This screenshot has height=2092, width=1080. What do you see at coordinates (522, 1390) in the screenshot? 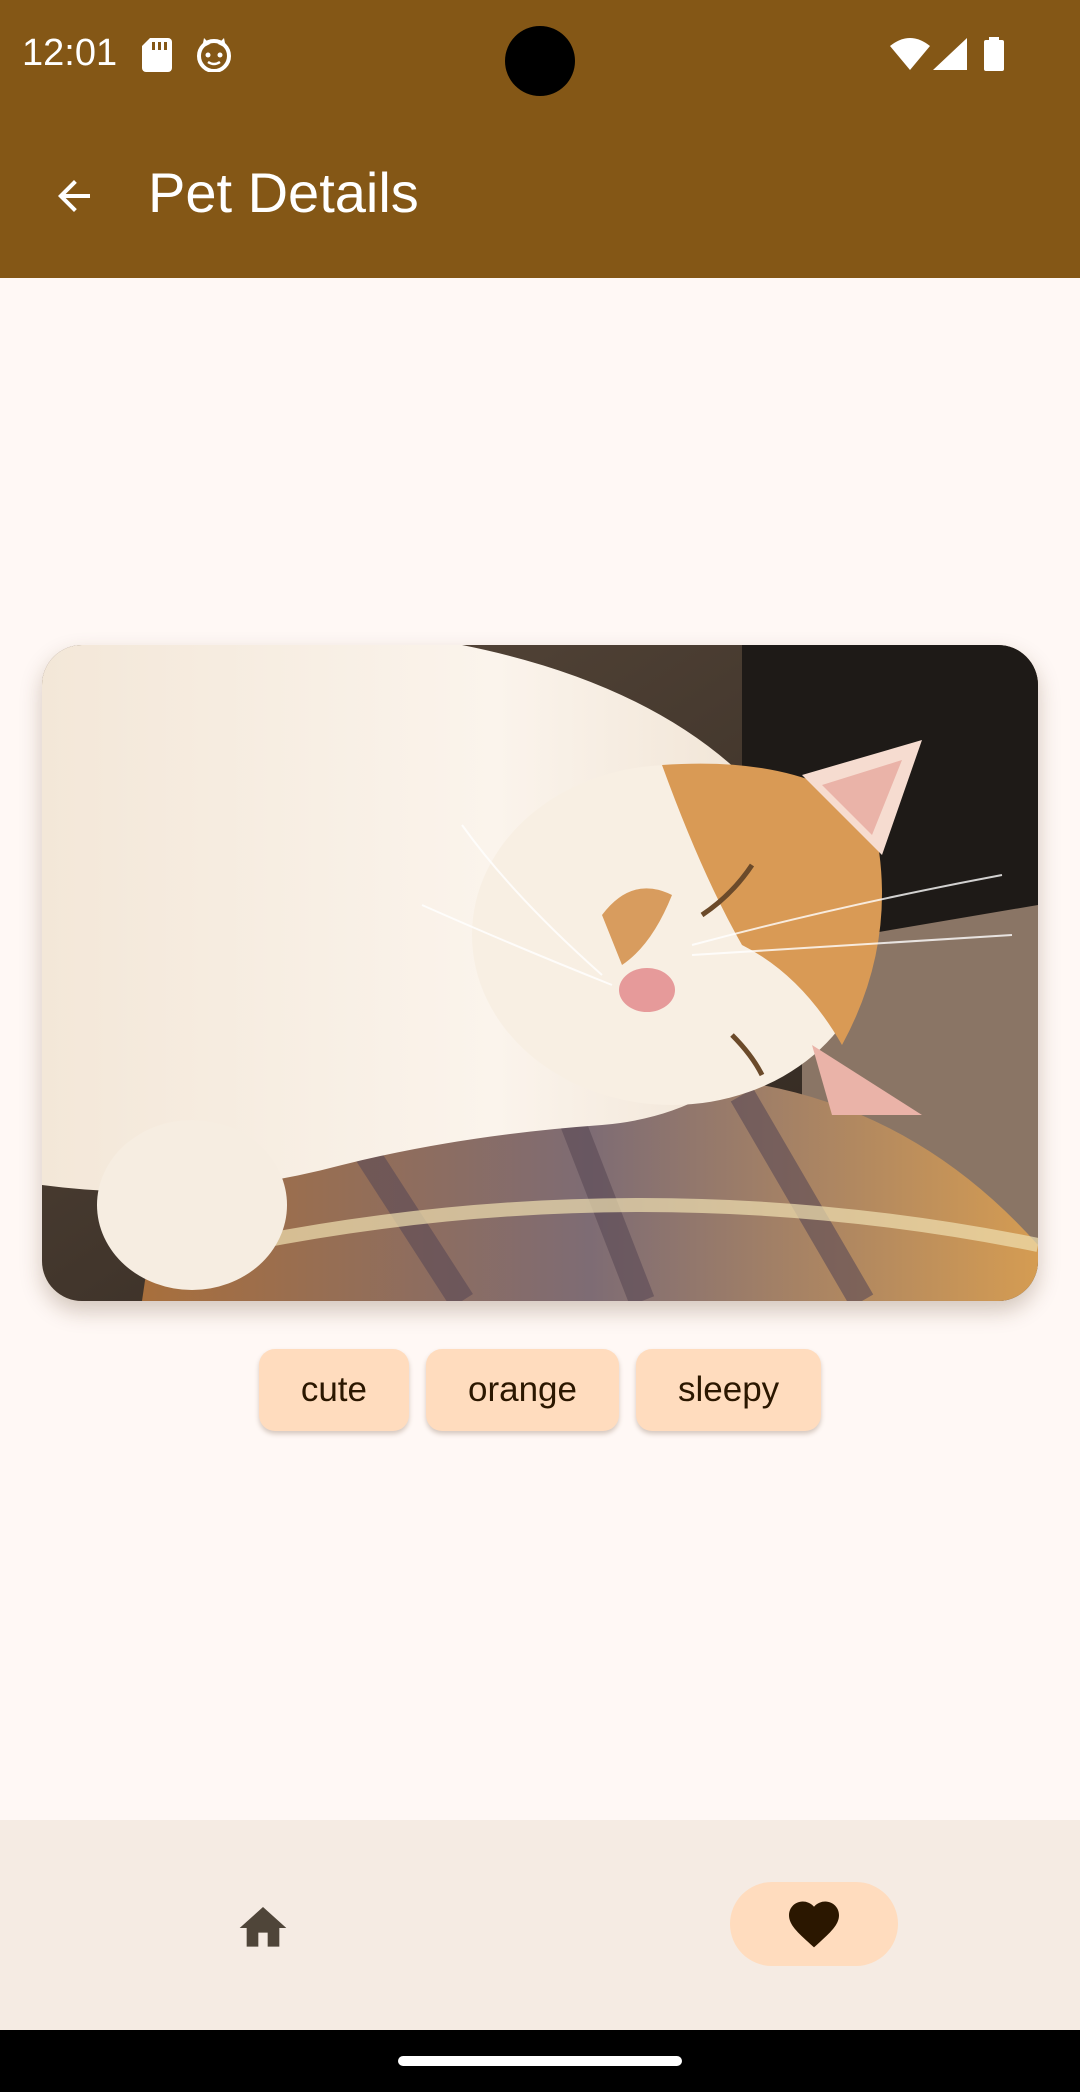
I see `tag-chip-orange: orange` at bounding box center [522, 1390].